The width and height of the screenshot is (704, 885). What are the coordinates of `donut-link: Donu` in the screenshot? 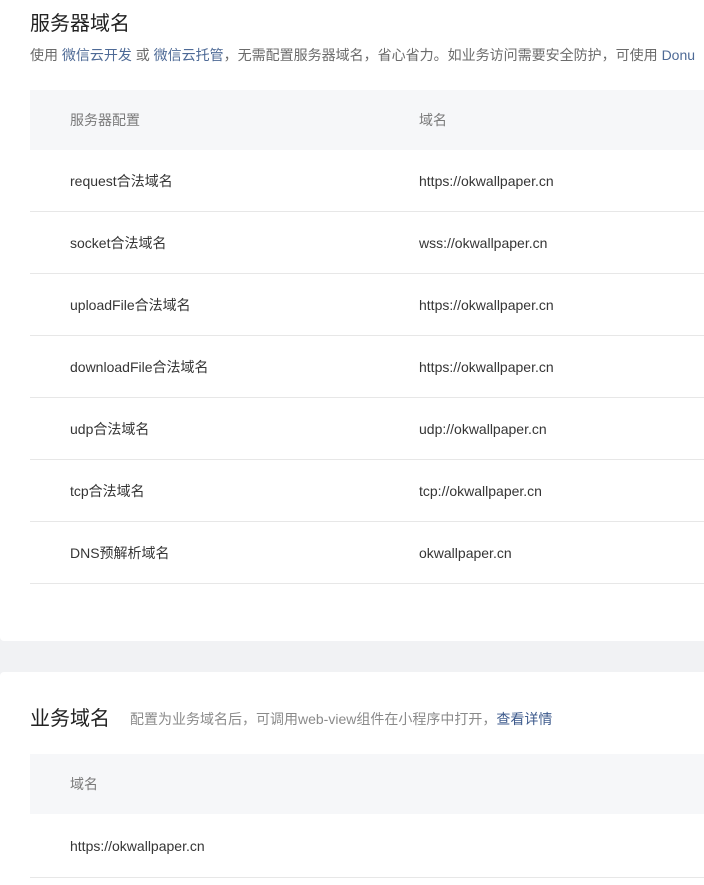 It's located at (678, 55).